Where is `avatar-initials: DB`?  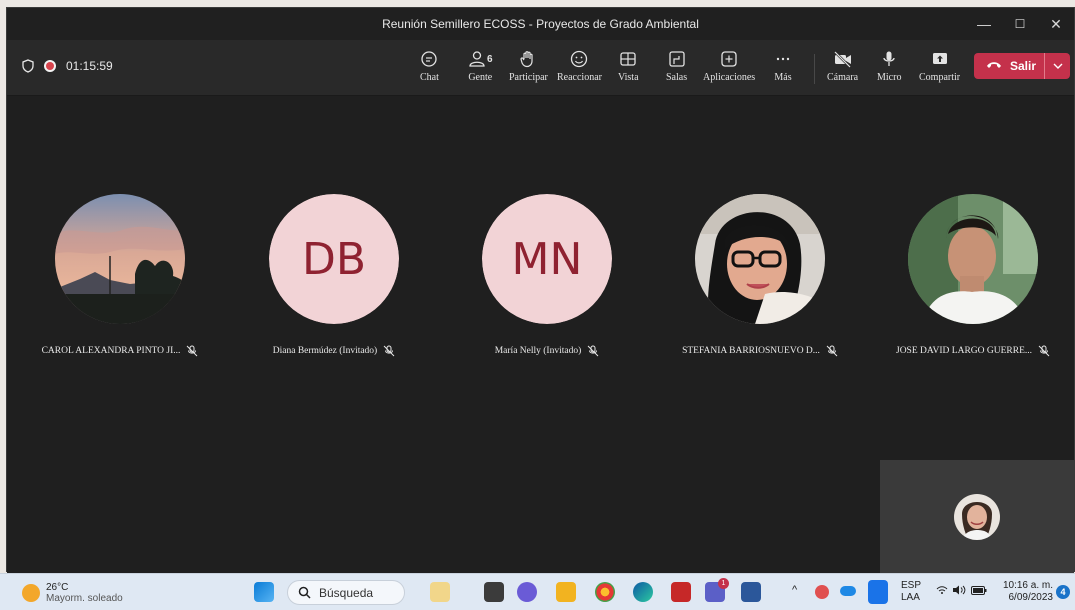
avatar-initials: DB is located at coordinates (334, 259).